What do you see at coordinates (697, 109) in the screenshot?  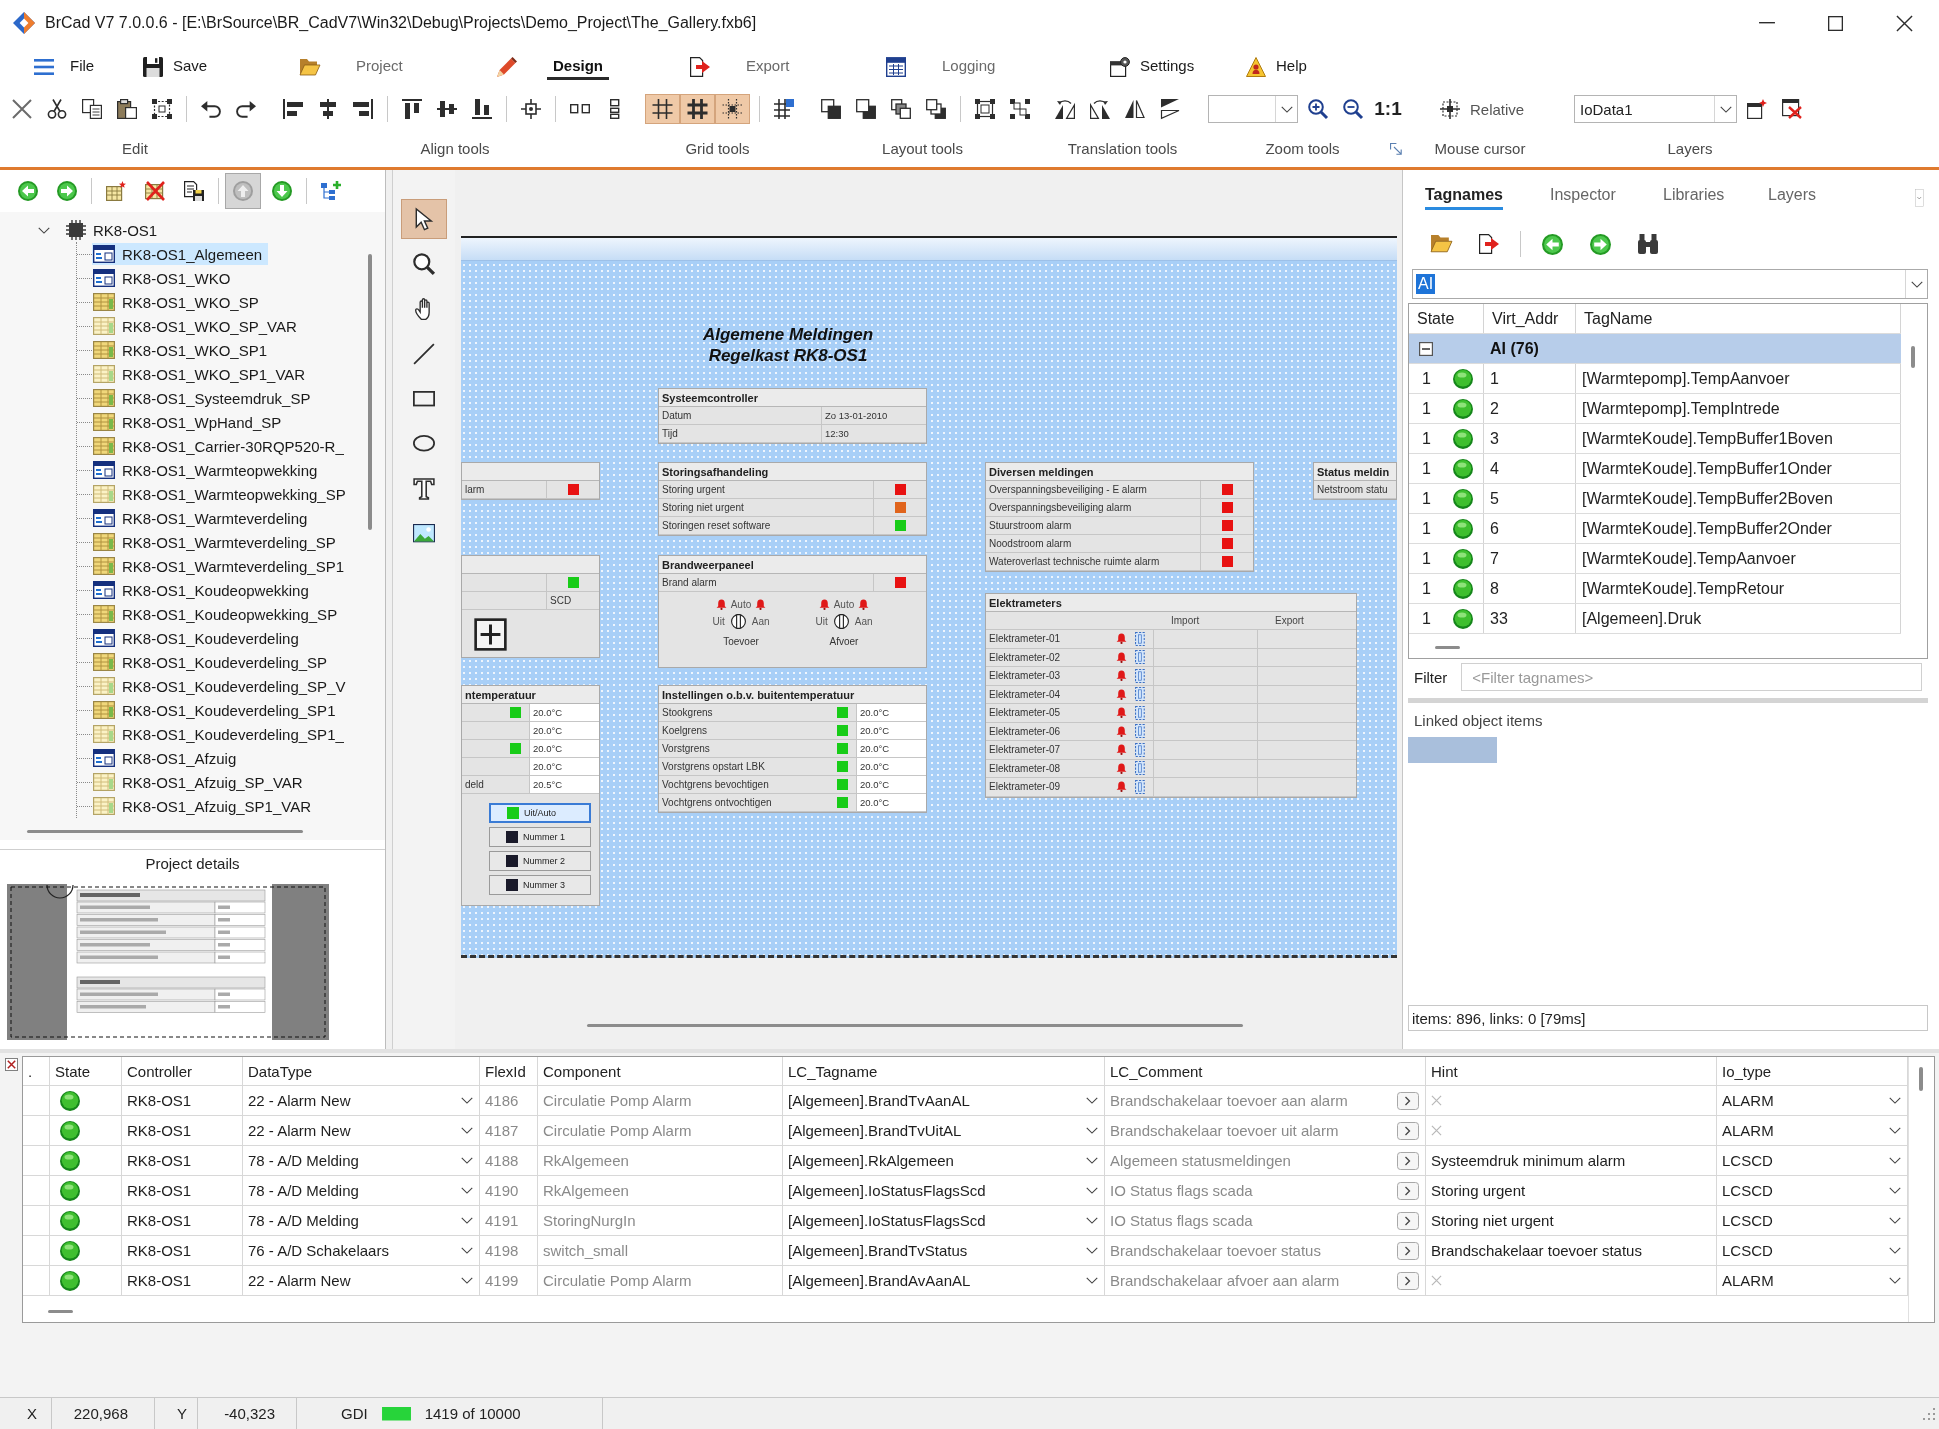 I see `bold-grid-icon` at bounding box center [697, 109].